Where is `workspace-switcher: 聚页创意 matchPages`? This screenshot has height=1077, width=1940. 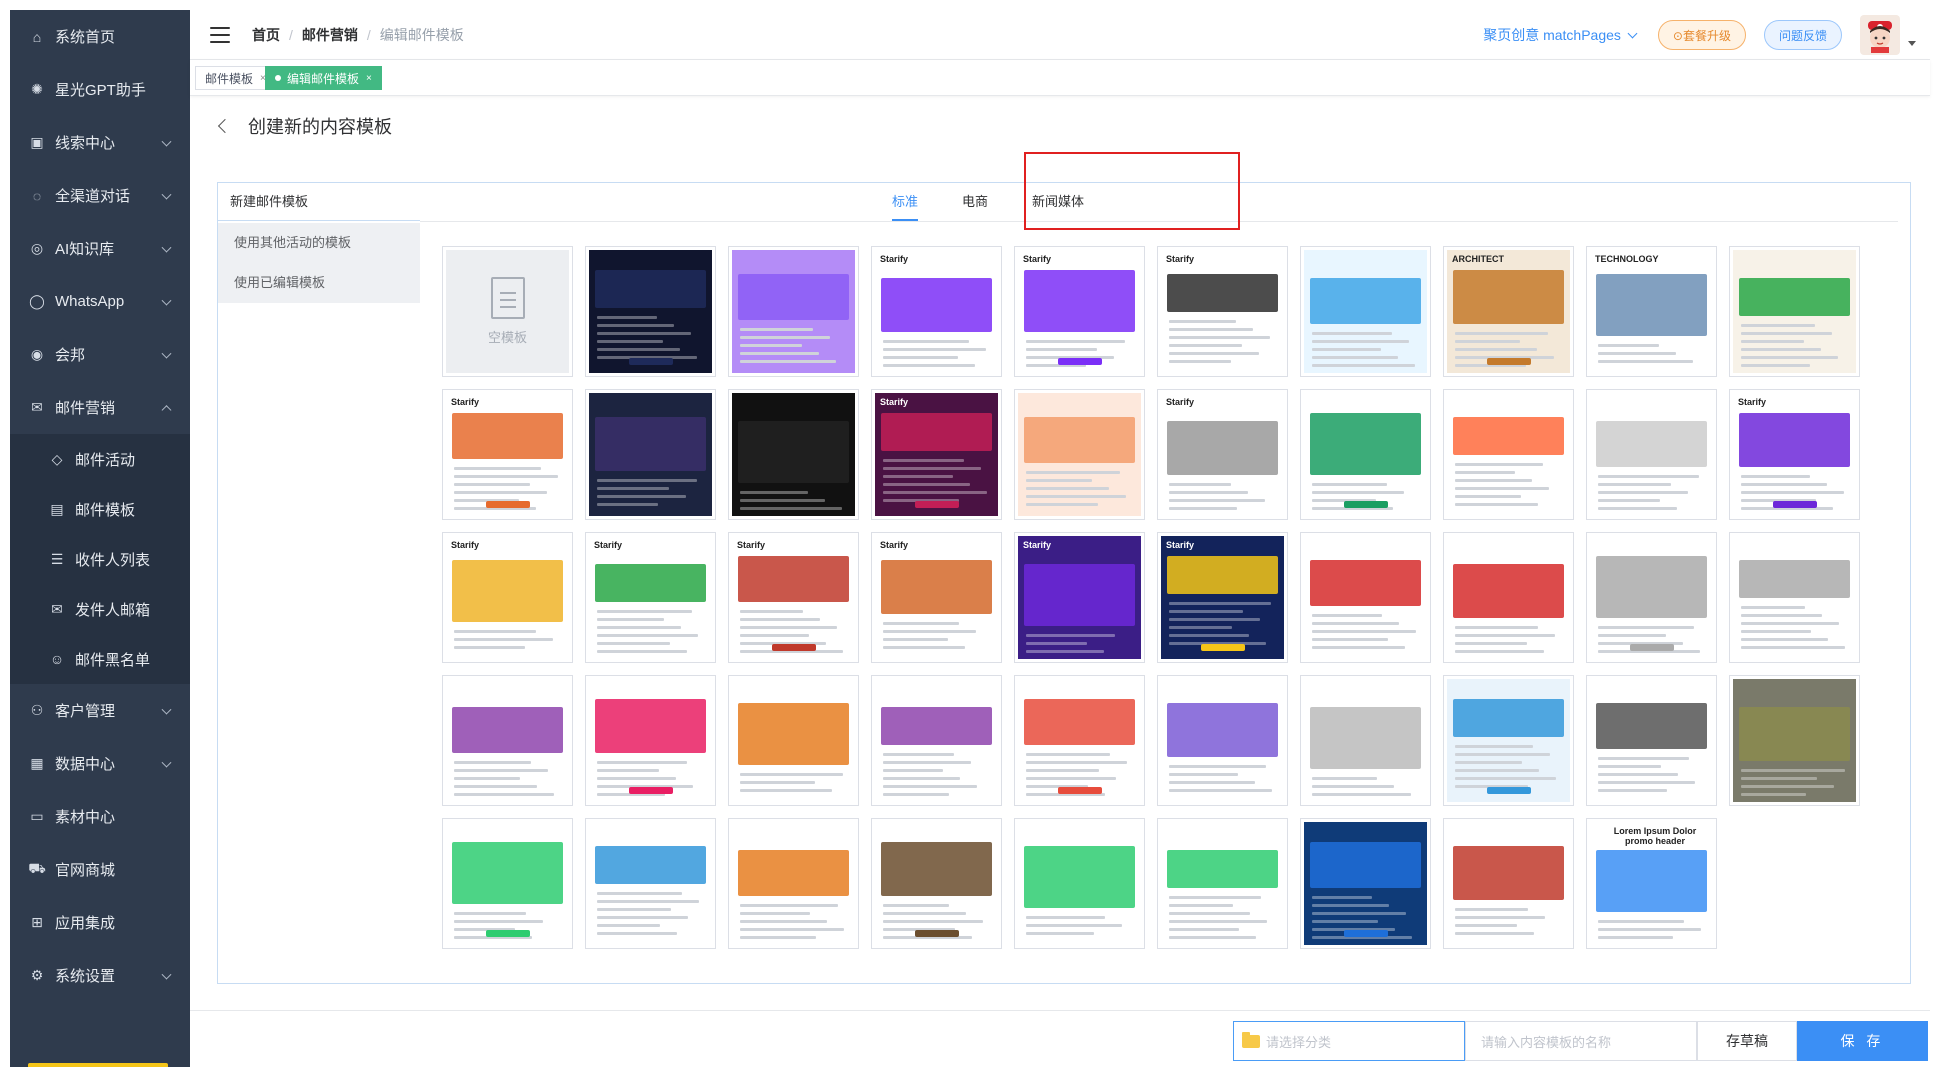
workspace-switcher: 聚页创意 matchPages is located at coordinates (1560, 35).